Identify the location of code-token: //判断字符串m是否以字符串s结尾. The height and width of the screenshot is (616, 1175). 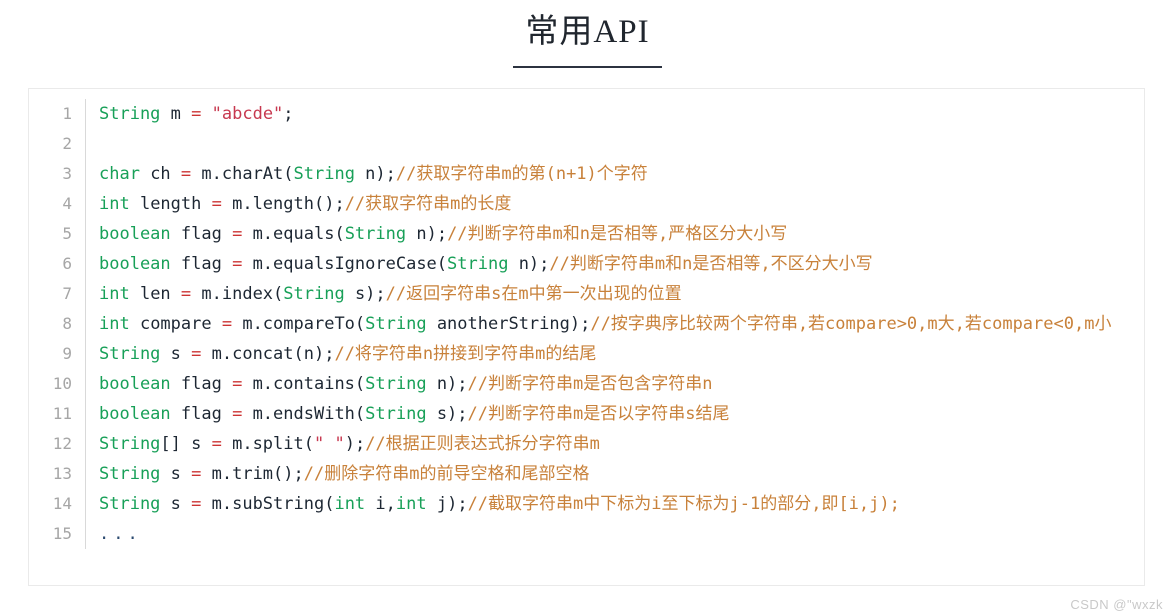
(598, 414).